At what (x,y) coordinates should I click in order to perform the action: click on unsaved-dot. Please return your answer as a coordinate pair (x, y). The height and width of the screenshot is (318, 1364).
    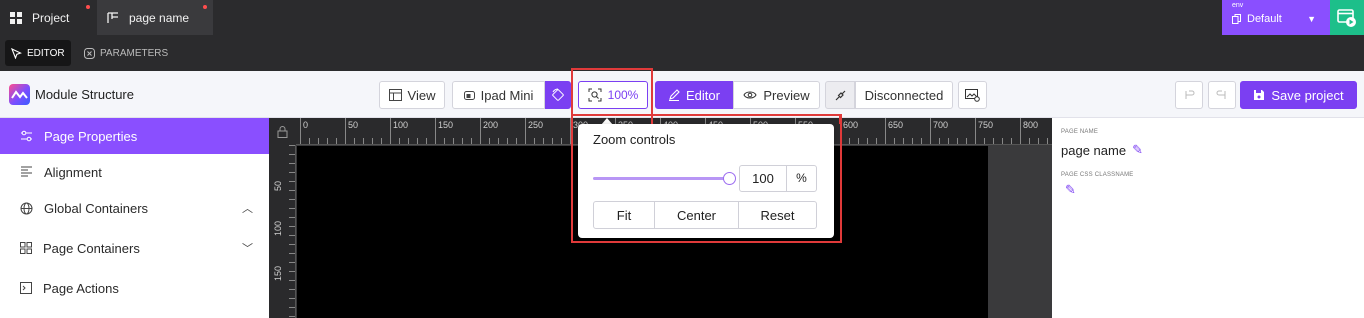
    Looking at the image, I should click on (205, 7).